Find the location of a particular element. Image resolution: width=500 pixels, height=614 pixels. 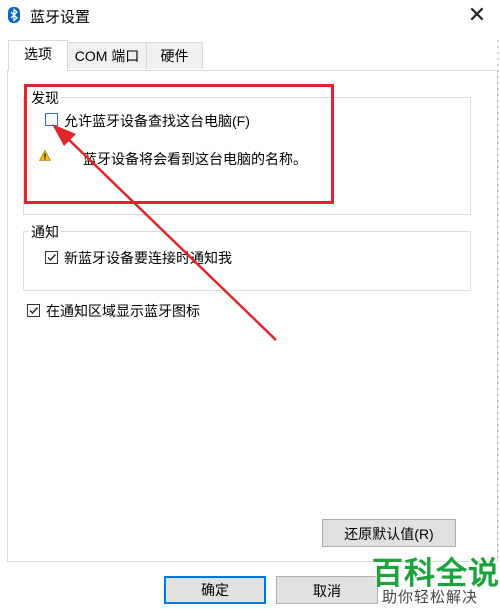

tab-hardware-label: 硬件 is located at coordinates (174, 56).